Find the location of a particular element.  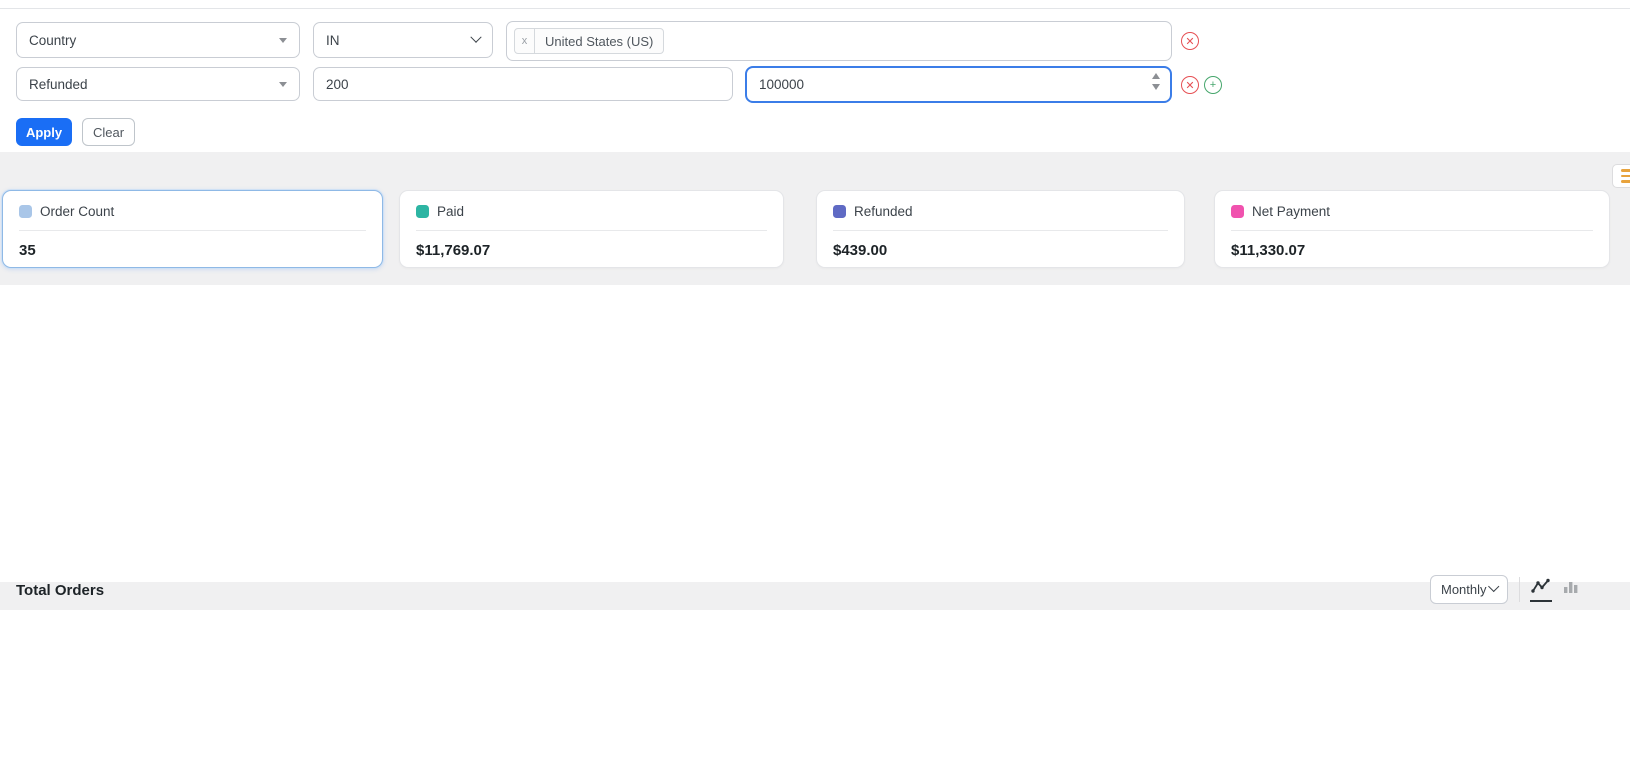

card-label: Net Payment is located at coordinates (1291, 211).